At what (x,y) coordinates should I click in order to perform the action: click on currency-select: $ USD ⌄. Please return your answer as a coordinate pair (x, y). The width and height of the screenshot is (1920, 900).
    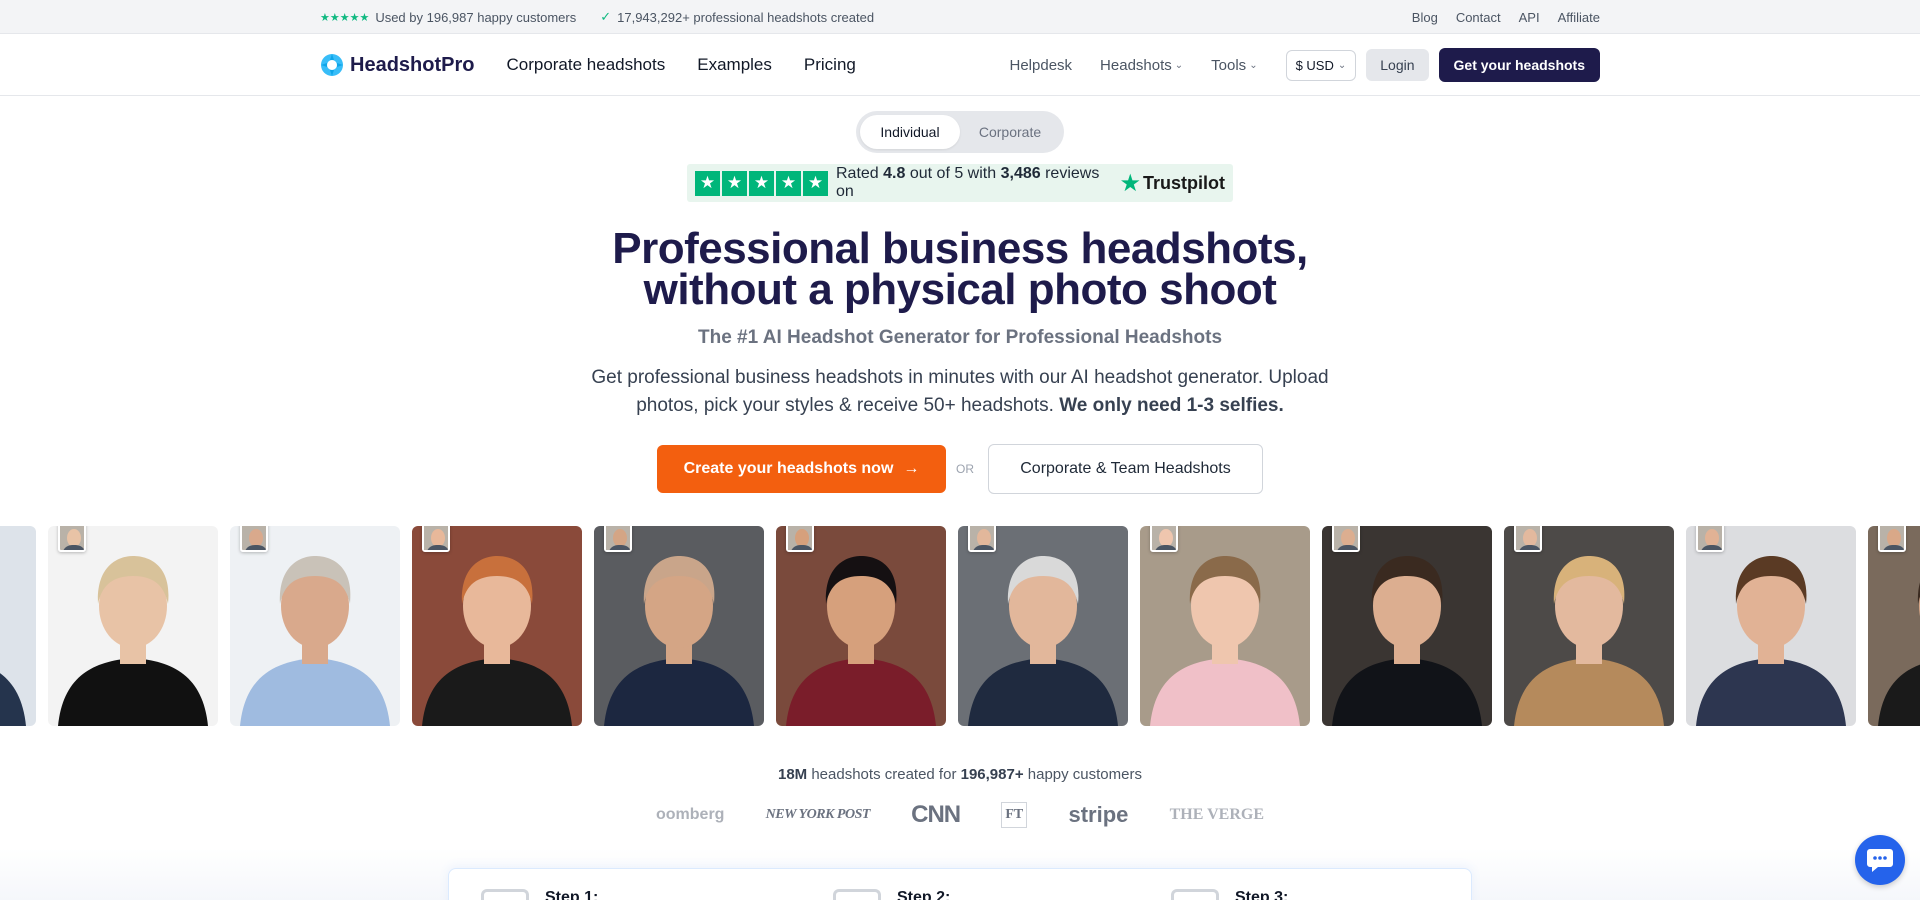
    Looking at the image, I should click on (1321, 65).